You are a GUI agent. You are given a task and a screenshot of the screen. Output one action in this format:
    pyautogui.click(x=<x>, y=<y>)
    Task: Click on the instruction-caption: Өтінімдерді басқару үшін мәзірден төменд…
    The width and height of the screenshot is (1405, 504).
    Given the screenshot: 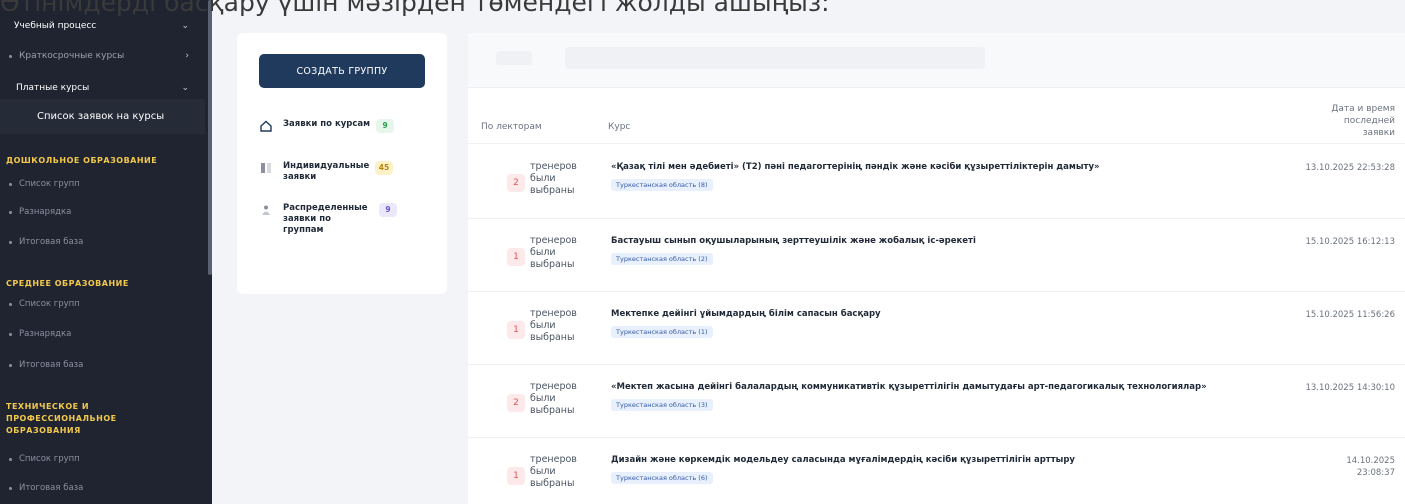 What is the action you would take?
    pyautogui.click(x=415, y=8)
    